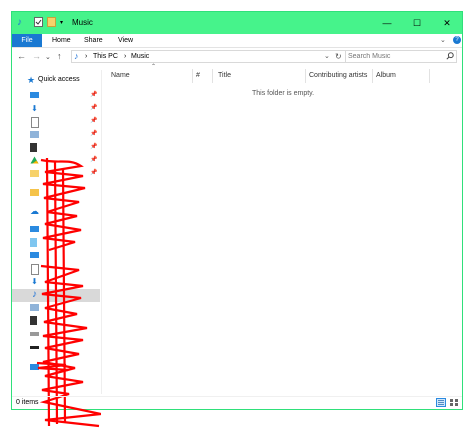 Image resolution: width=474 pixels, height=428 pixels. What do you see at coordinates (120, 77) in the screenshot?
I see `column-header-name: Name` at bounding box center [120, 77].